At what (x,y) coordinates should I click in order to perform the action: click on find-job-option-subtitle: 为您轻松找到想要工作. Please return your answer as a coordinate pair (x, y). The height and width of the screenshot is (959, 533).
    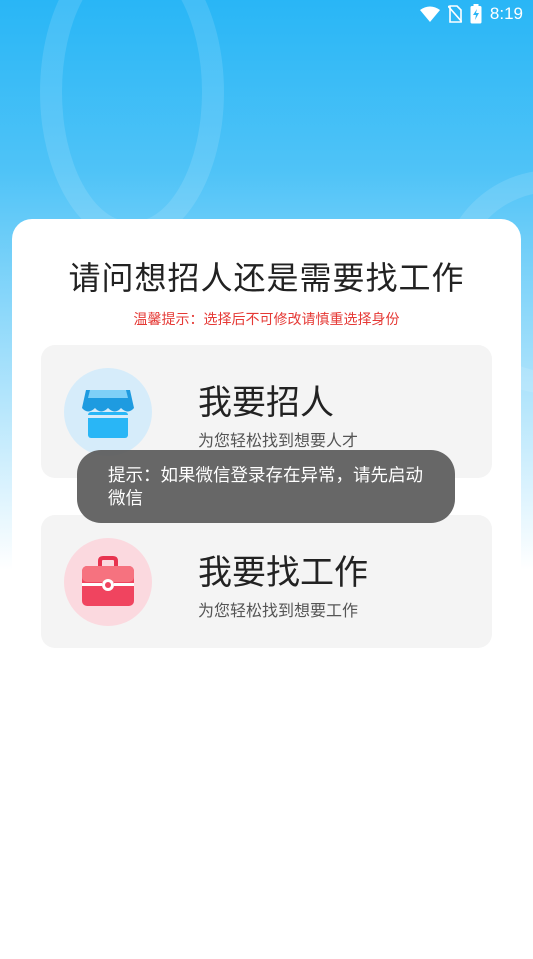
    Looking at the image, I should click on (278, 610).